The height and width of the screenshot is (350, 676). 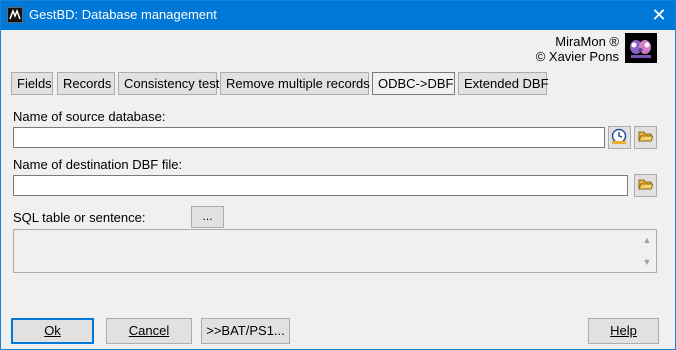 I want to click on browse-source-button, so click(x=645, y=137).